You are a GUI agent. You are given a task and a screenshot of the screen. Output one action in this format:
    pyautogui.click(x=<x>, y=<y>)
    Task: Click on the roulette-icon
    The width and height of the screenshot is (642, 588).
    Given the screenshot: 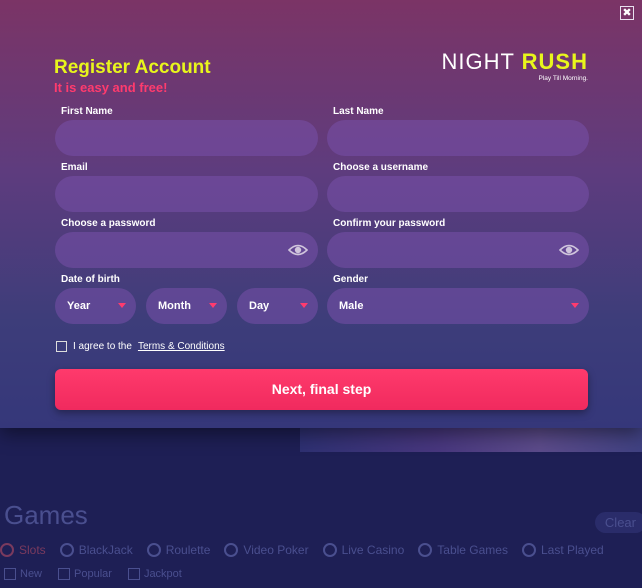 What is the action you would take?
    pyautogui.click(x=153, y=550)
    